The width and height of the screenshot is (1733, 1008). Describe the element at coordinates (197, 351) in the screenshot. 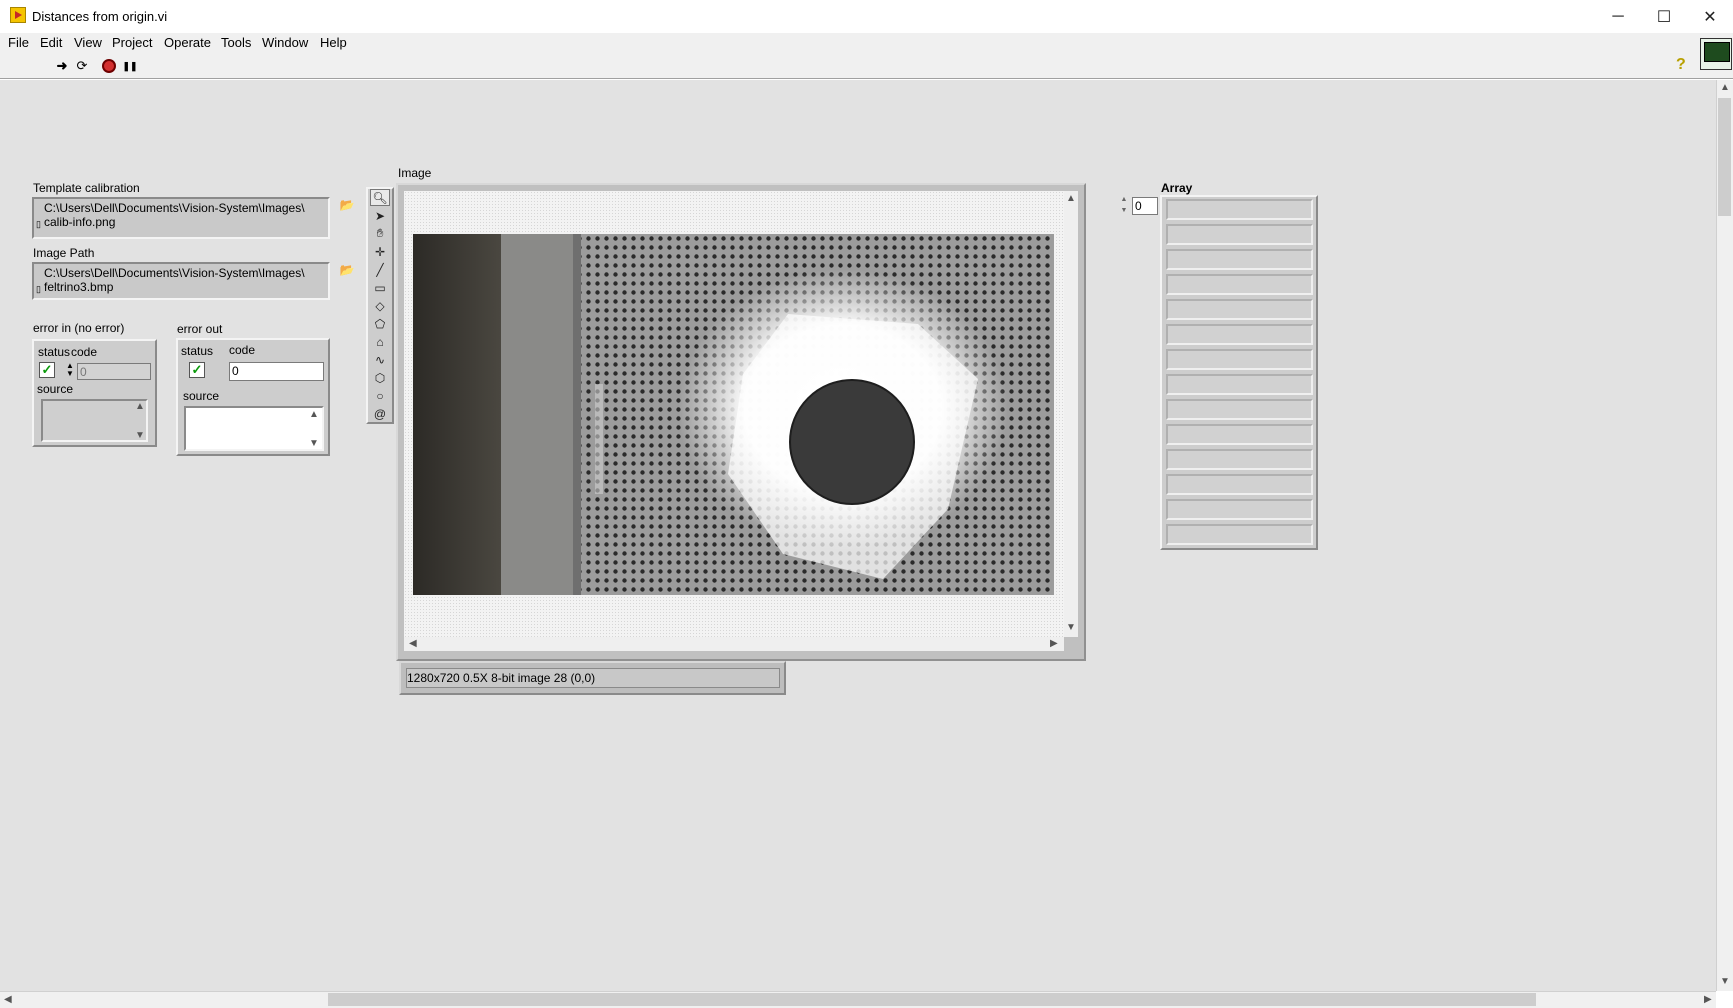

I see `error-out-status-label: status` at that location.